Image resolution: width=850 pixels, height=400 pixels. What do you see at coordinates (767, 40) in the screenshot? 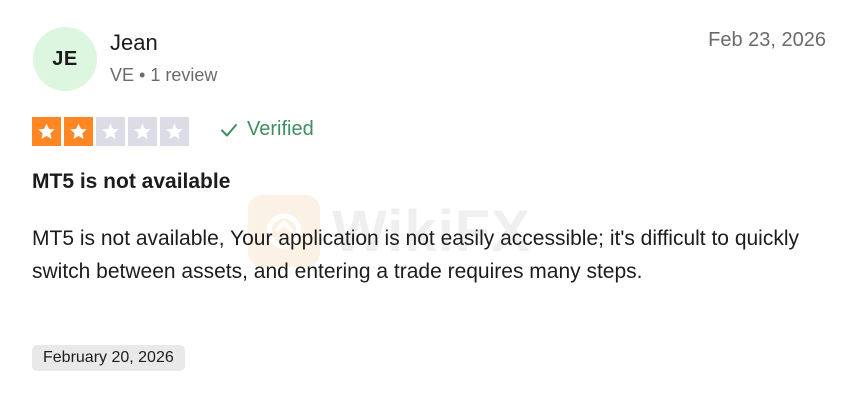
I see `review-date: Feb 23, 2026` at bounding box center [767, 40].